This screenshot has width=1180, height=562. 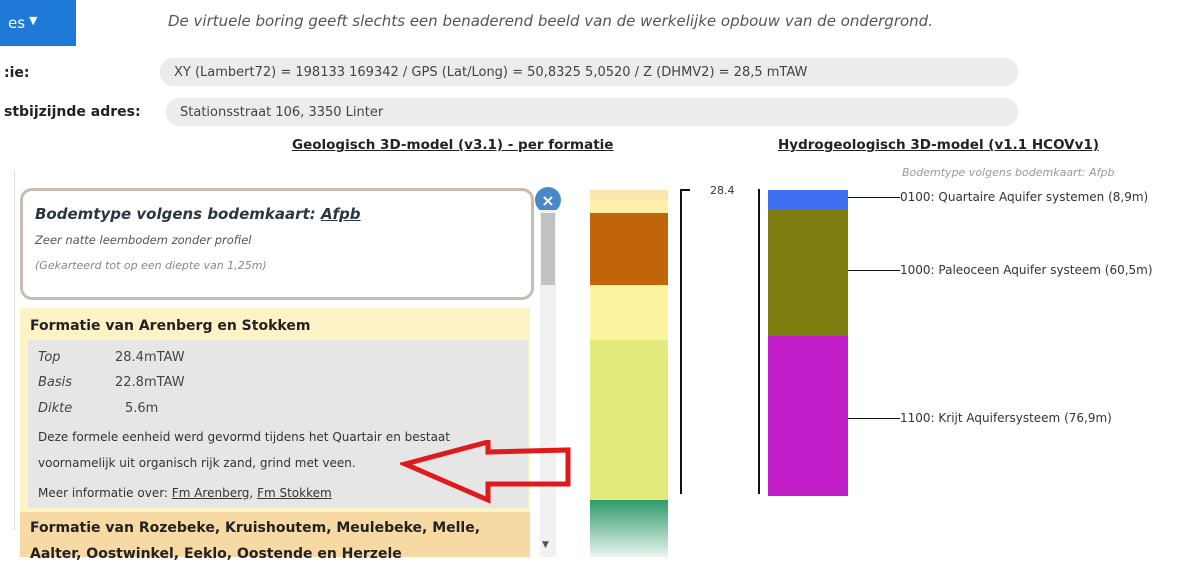 I want to click on address-label: stbijzijnde adres:, so click(x=72, y=112).